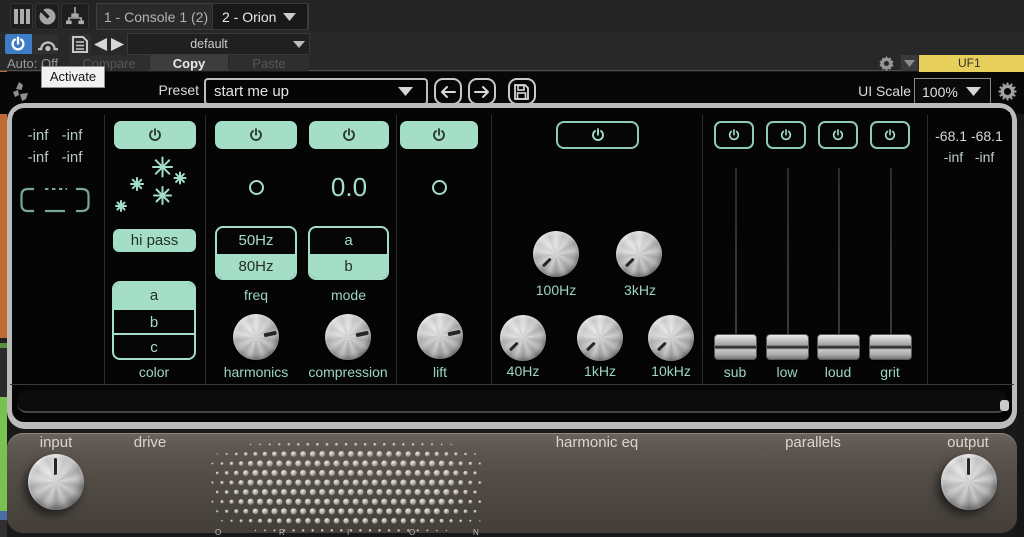 The image size is (1024, 537). I want to click on svg-text: I, so click(348, 532).